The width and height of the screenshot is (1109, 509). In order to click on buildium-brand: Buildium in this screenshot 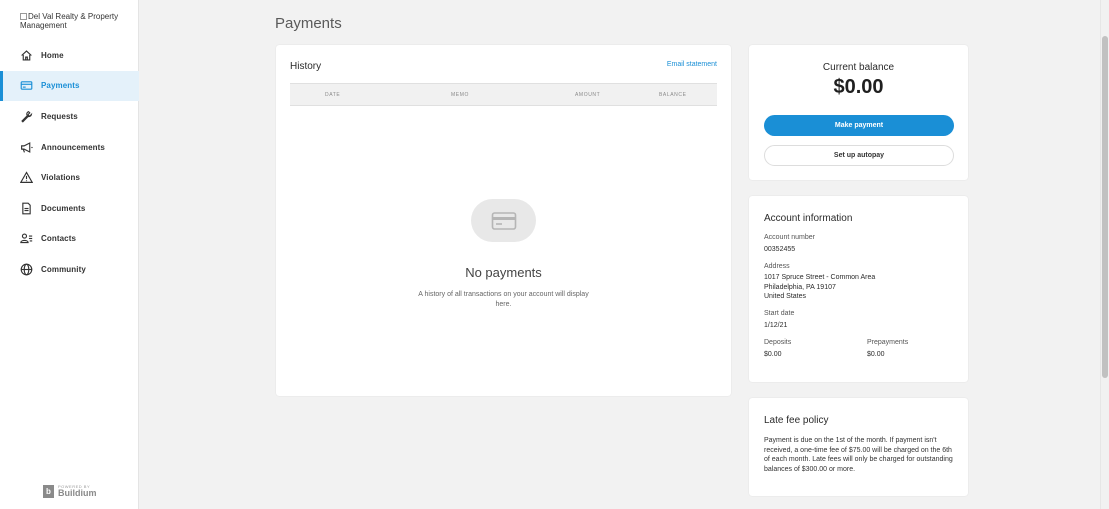, I will do `click(77, 493)`.